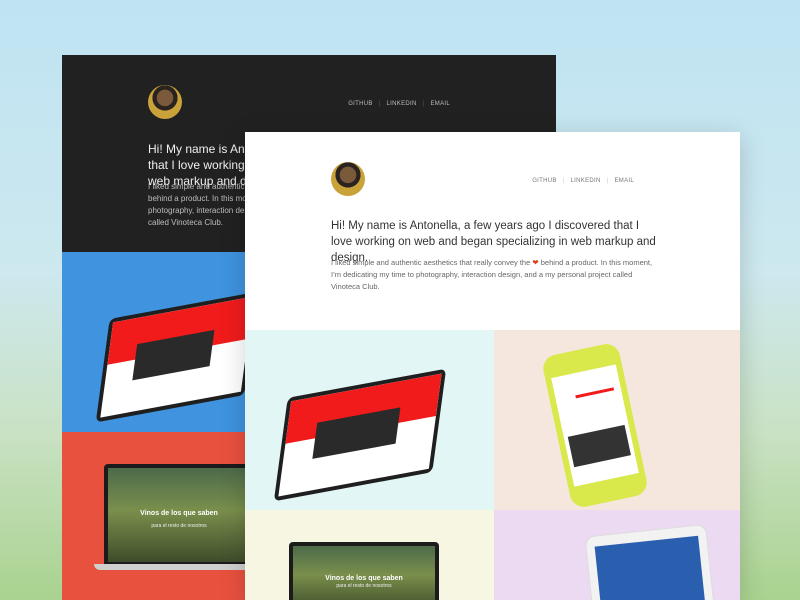 The width and height of the screenshot is (800, 600). I want to click on project-tile-peach, so click(617, 420).